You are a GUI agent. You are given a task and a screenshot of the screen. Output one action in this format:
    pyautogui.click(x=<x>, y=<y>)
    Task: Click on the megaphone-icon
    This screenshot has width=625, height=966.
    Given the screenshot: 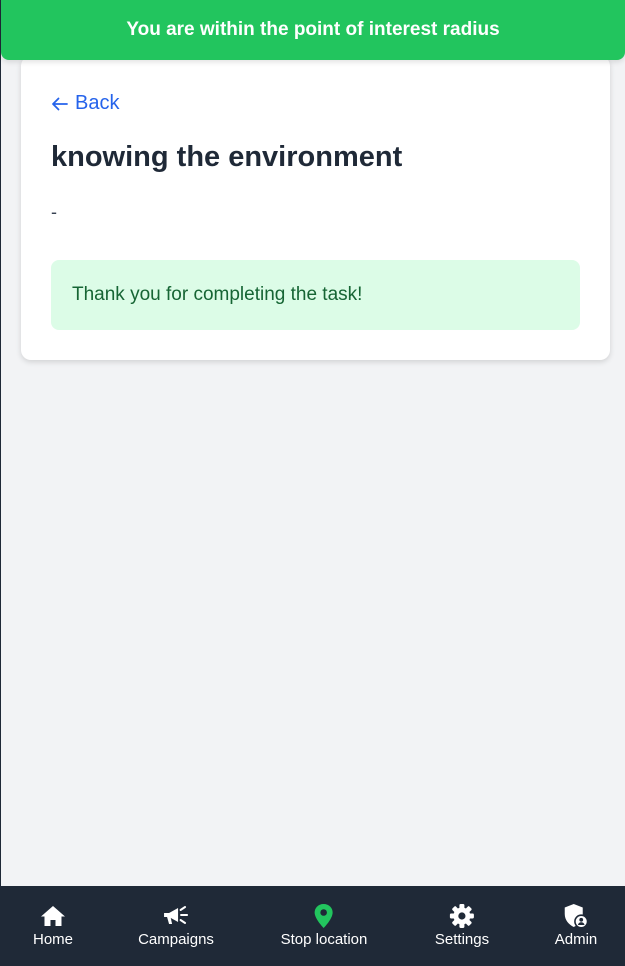 What is the action you would take?
    pyautogui.click(x=176, y=916)
    